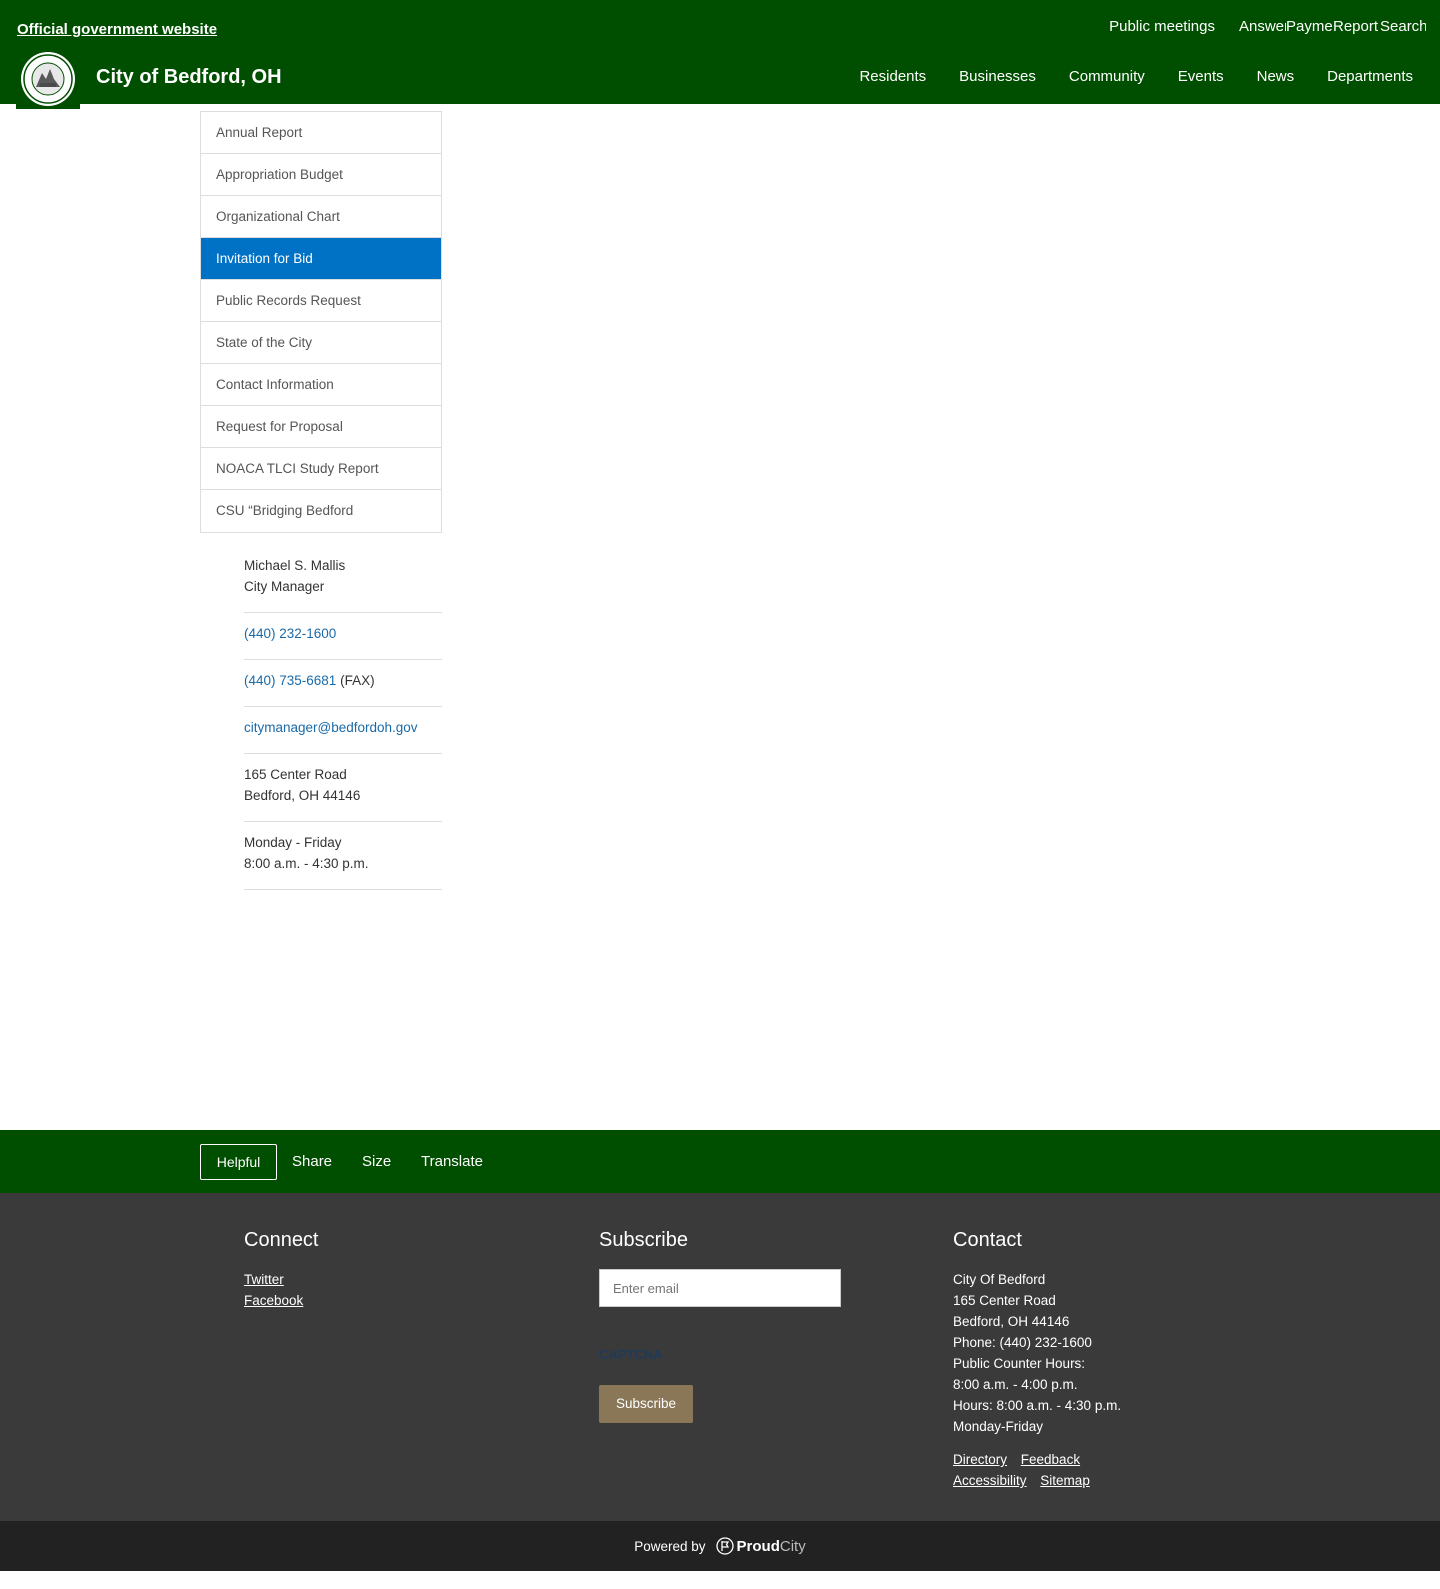 The width and height of the screenshot is (1440, 1589). What do you see at coordinates (643, 1240) in the screenshot?
I see `subscribe-heading: Subscribe` at bounding box center [643, 1240].